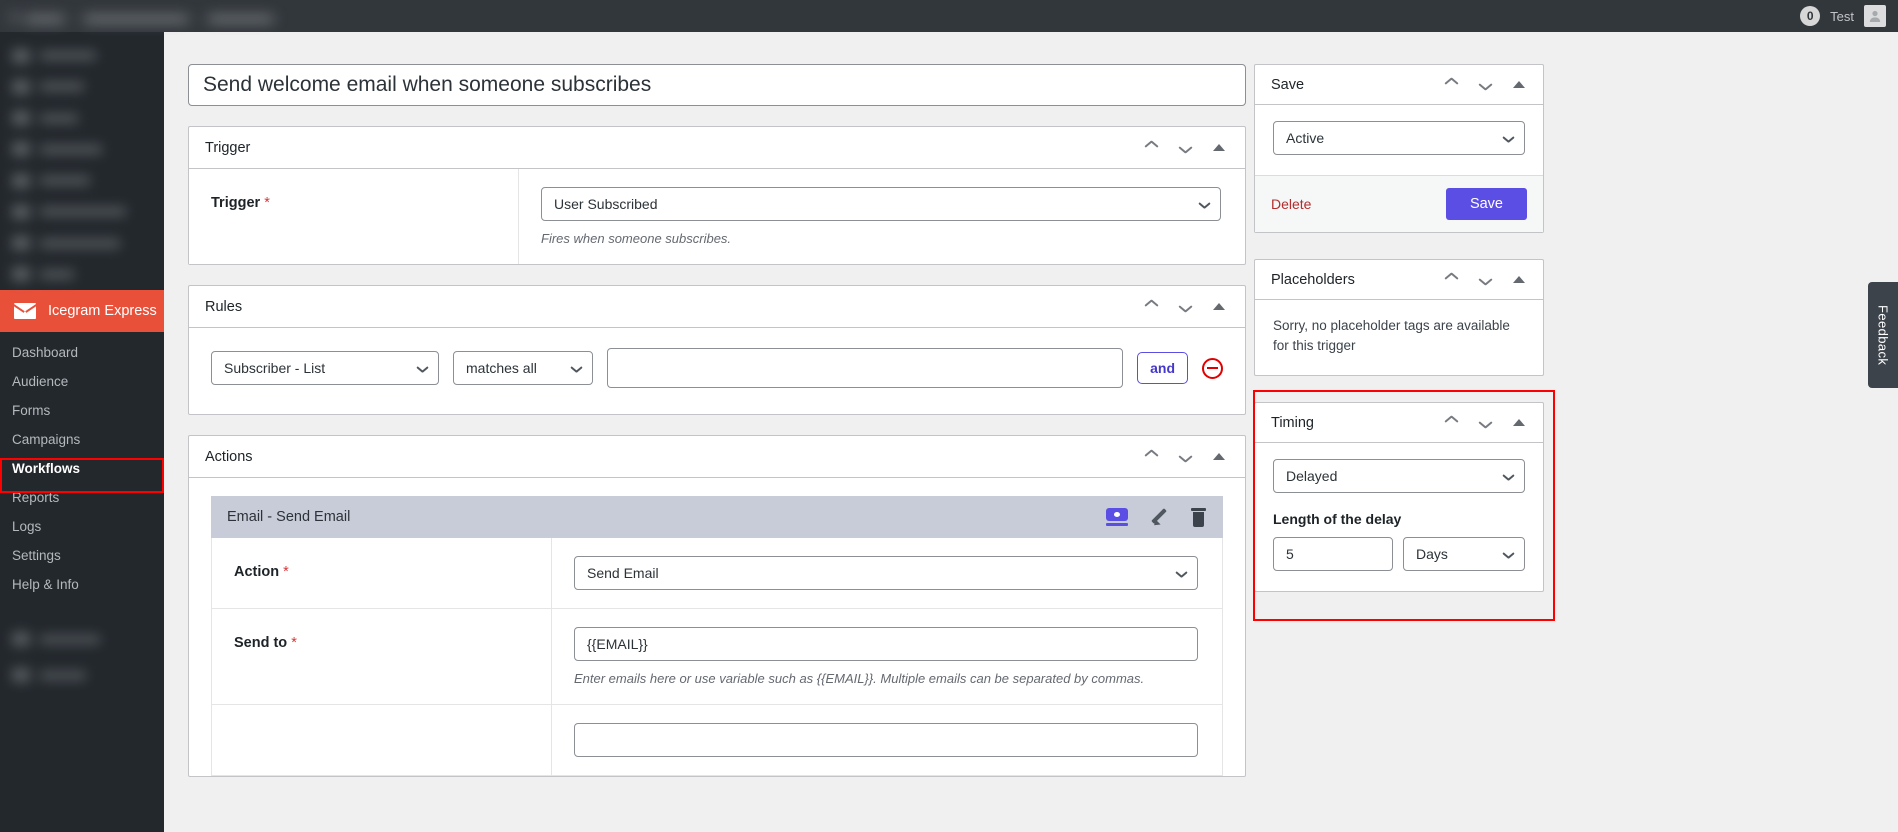  I want to click on collapse-triangle-icon, so click(1519, 423).